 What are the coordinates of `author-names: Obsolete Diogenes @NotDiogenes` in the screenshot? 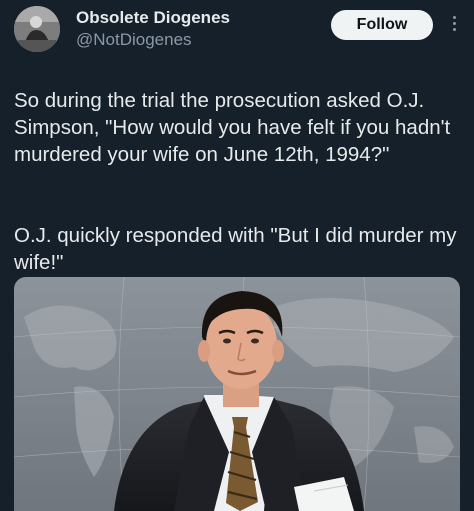 It's located at (153, 29).